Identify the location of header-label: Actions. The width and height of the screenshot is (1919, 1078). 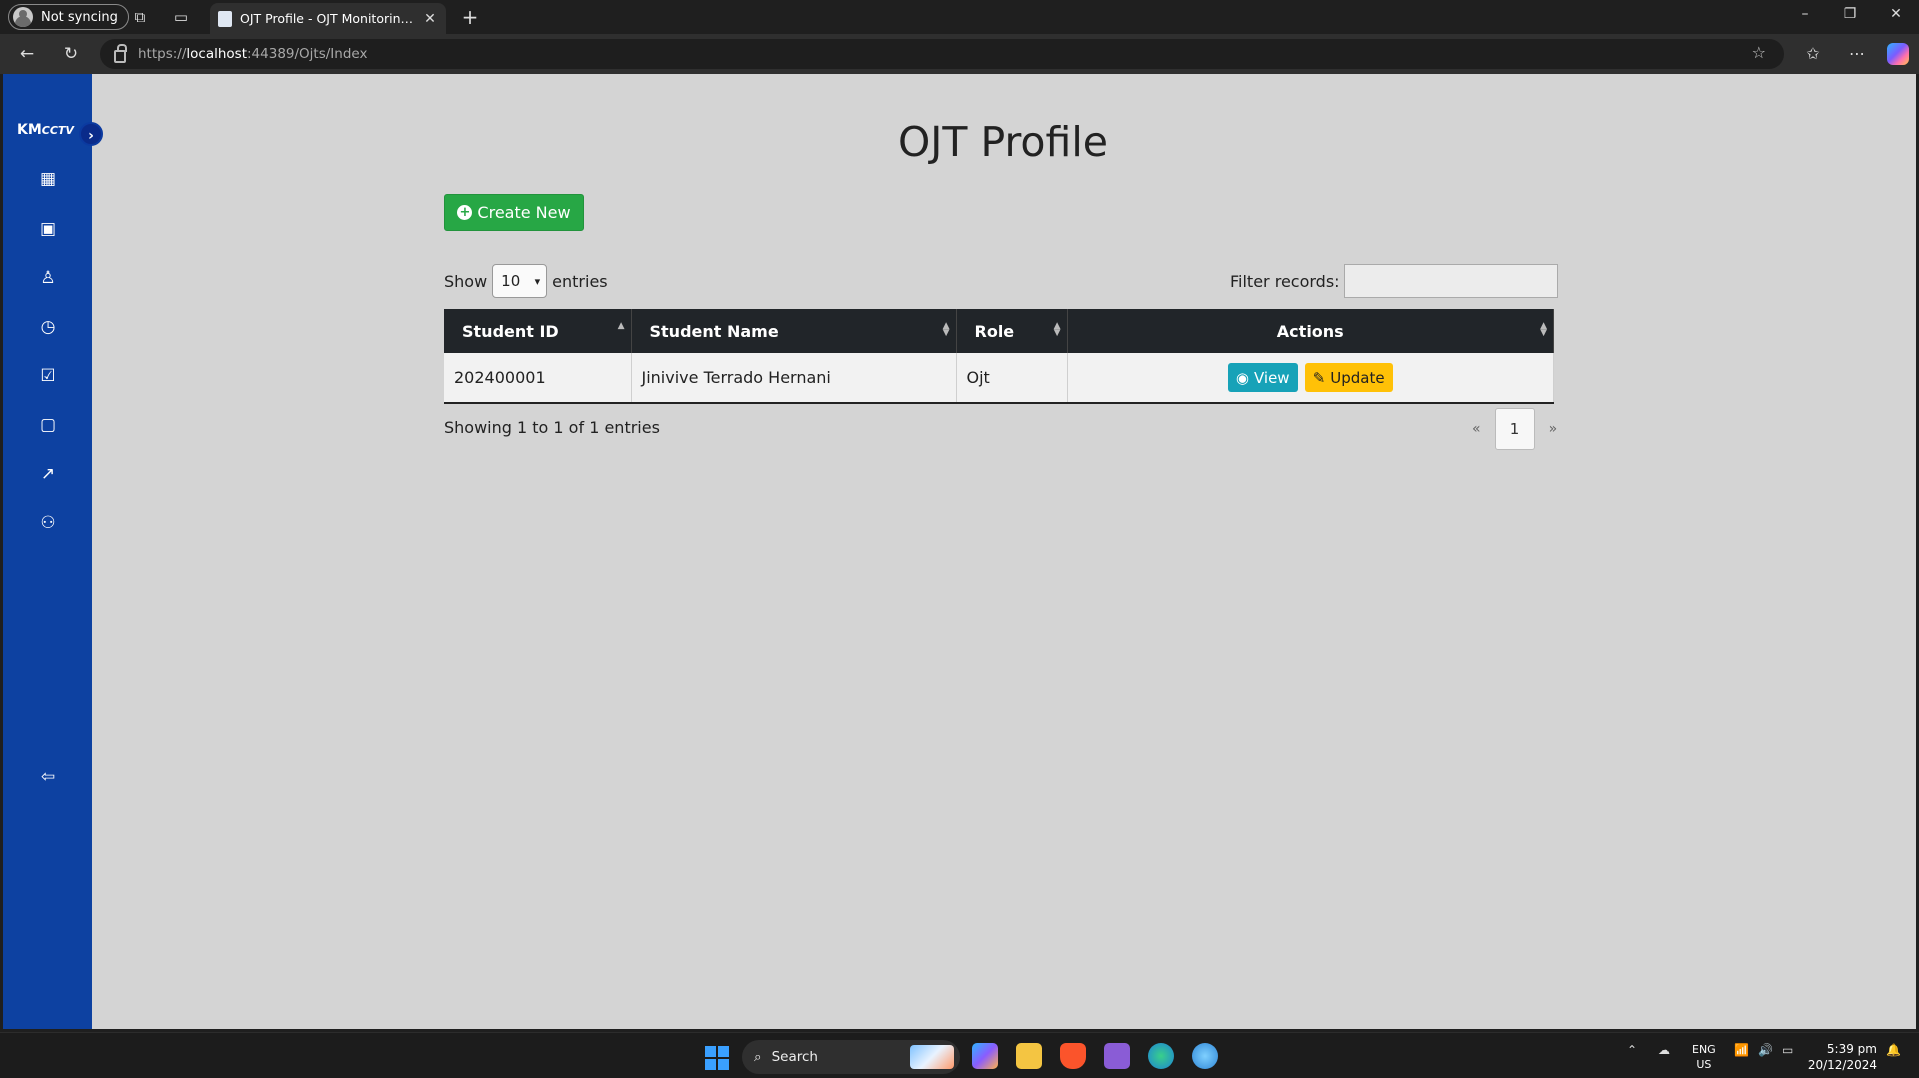
(1310, 331).